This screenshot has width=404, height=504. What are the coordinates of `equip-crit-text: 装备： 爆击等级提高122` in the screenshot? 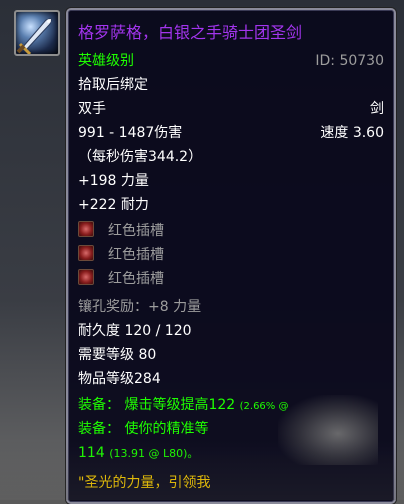 It's located at (157, 405).